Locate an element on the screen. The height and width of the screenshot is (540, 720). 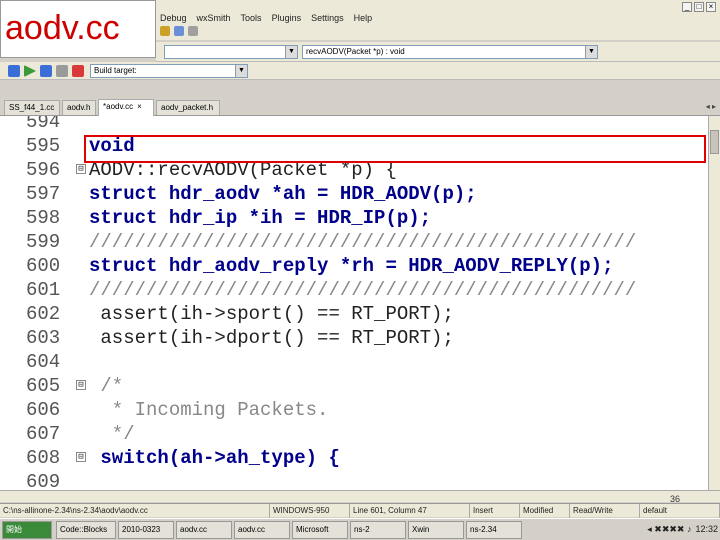
line-number: 606 is located at coordinates (43, 410).